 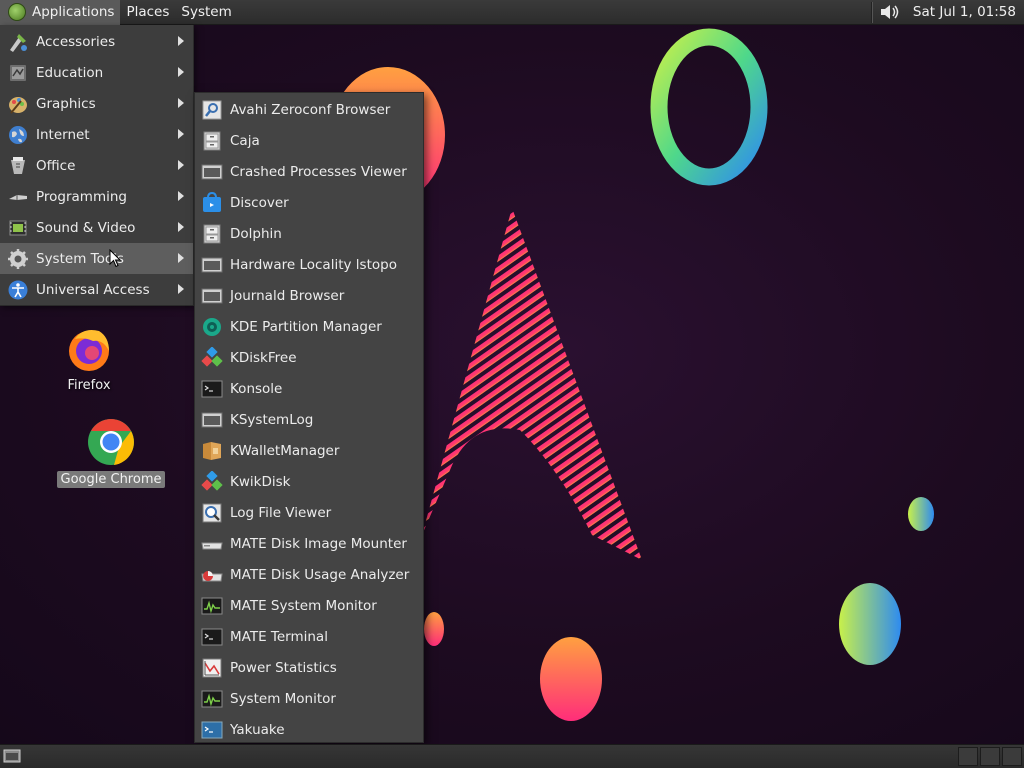 What do you see at coordinates (309, 512) in the screenshot?
I see `submenu-item-log-file-viewer: Log File Viewer` at bounding box center [309, 512].